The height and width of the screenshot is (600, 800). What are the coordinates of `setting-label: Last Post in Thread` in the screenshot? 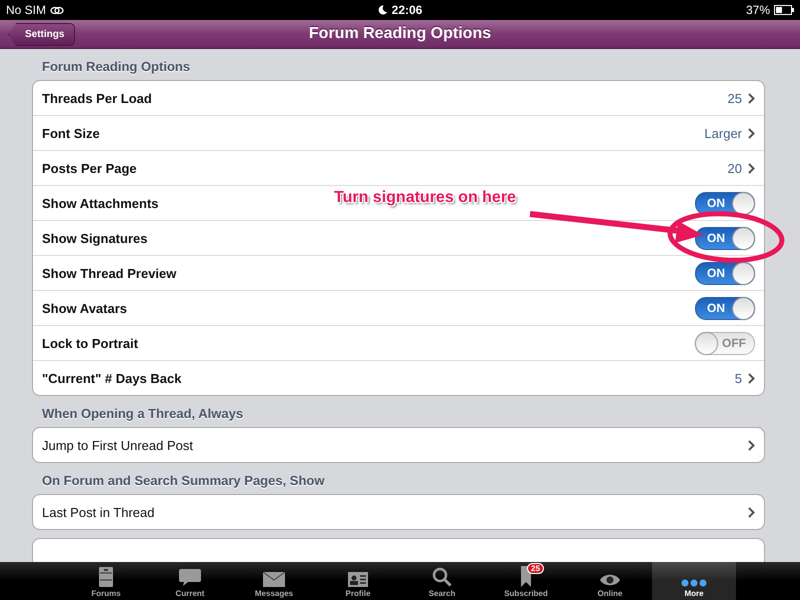 It's located at (98, 512).